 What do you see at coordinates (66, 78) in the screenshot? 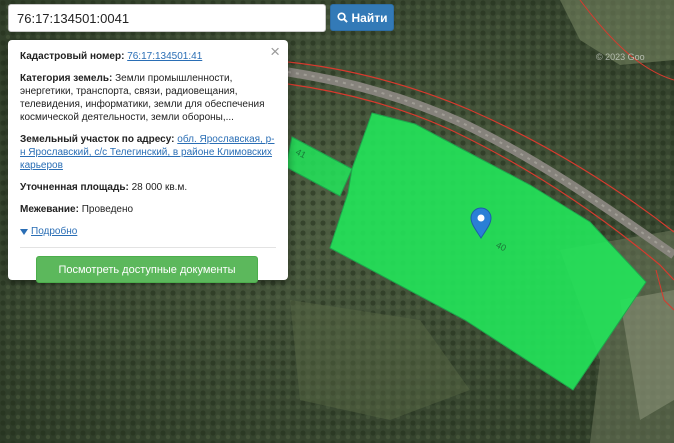
I see `land-category-label: Категория земель:` at bounding box center [66, 78].